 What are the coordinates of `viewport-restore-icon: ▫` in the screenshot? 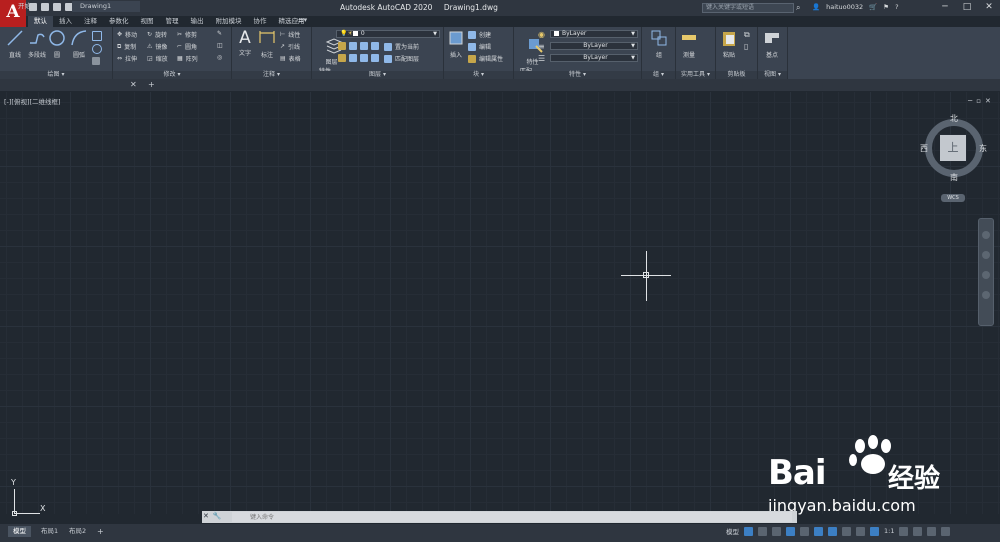 It's located at (978, 101).